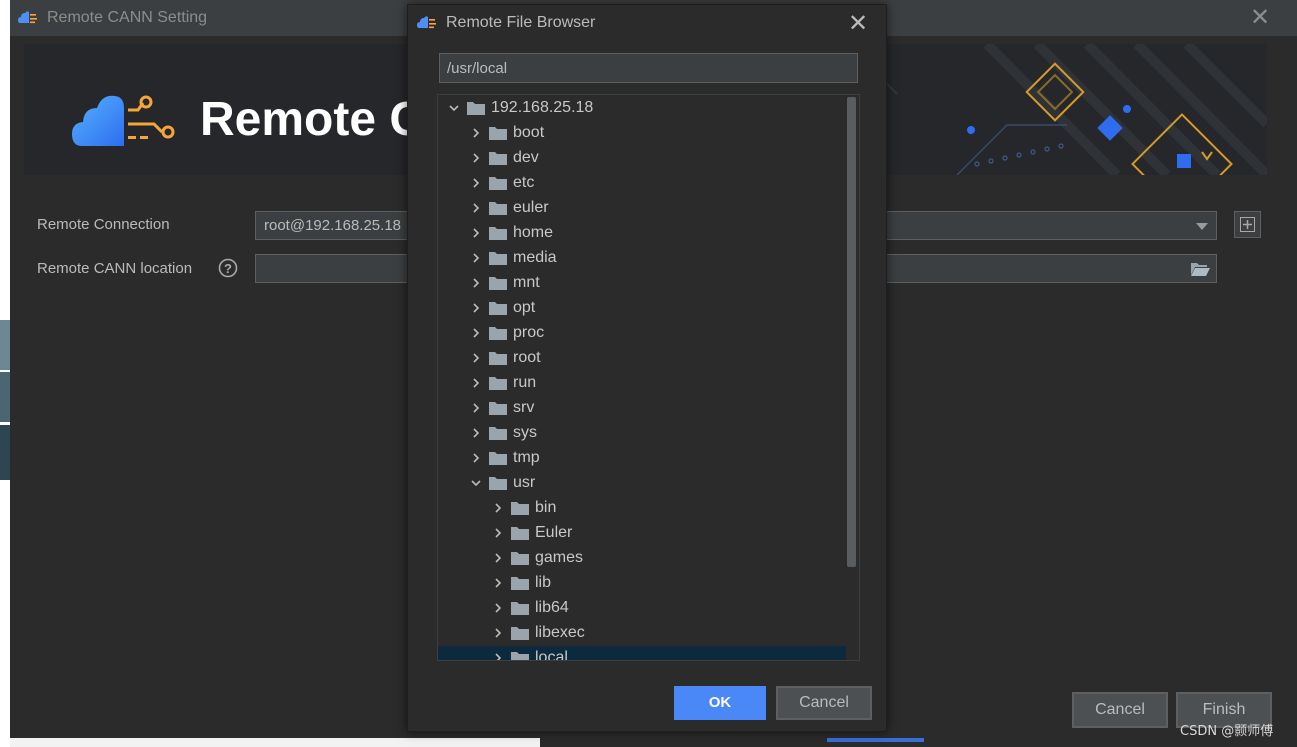 This screenshot has height=747, width=1297. What do you see at coordinates (642, 383) in the screenshot?
I see `tree-node: run` at bounding box center [642, 383].